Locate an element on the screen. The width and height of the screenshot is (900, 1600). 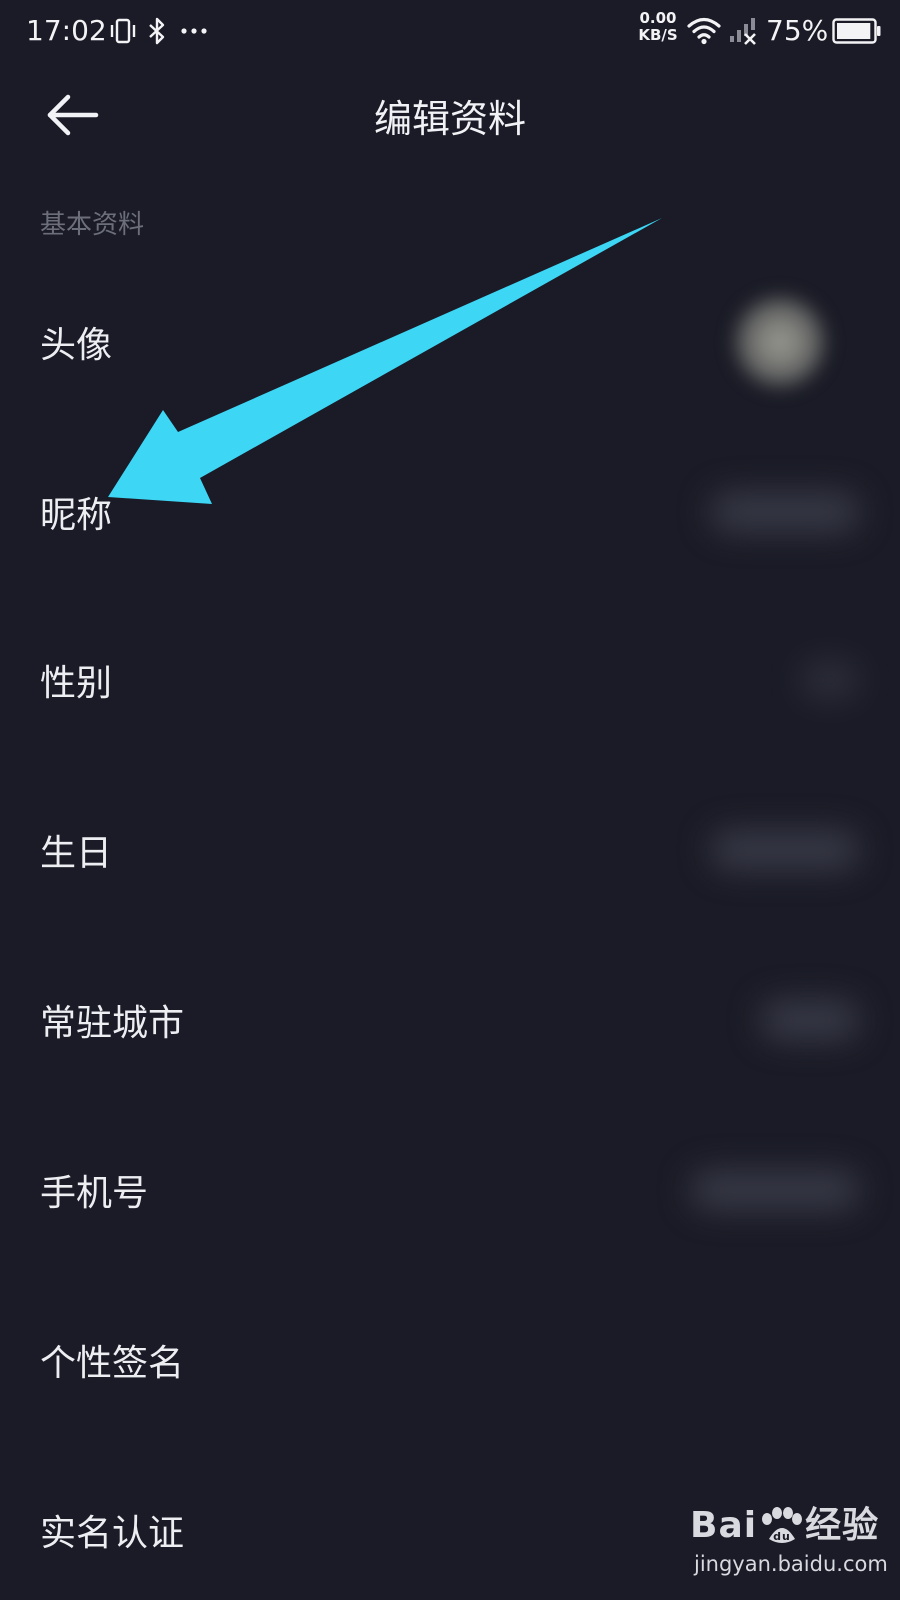
row-label: 性别 is located at coordinates (76, 683).